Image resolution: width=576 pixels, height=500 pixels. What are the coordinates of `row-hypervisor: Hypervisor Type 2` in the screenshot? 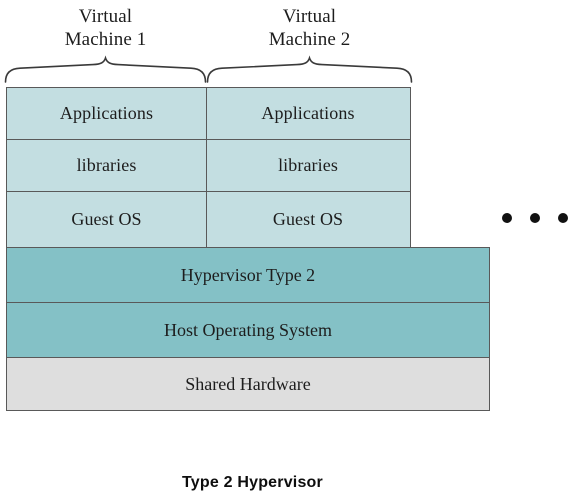 It's located at (248, 275).